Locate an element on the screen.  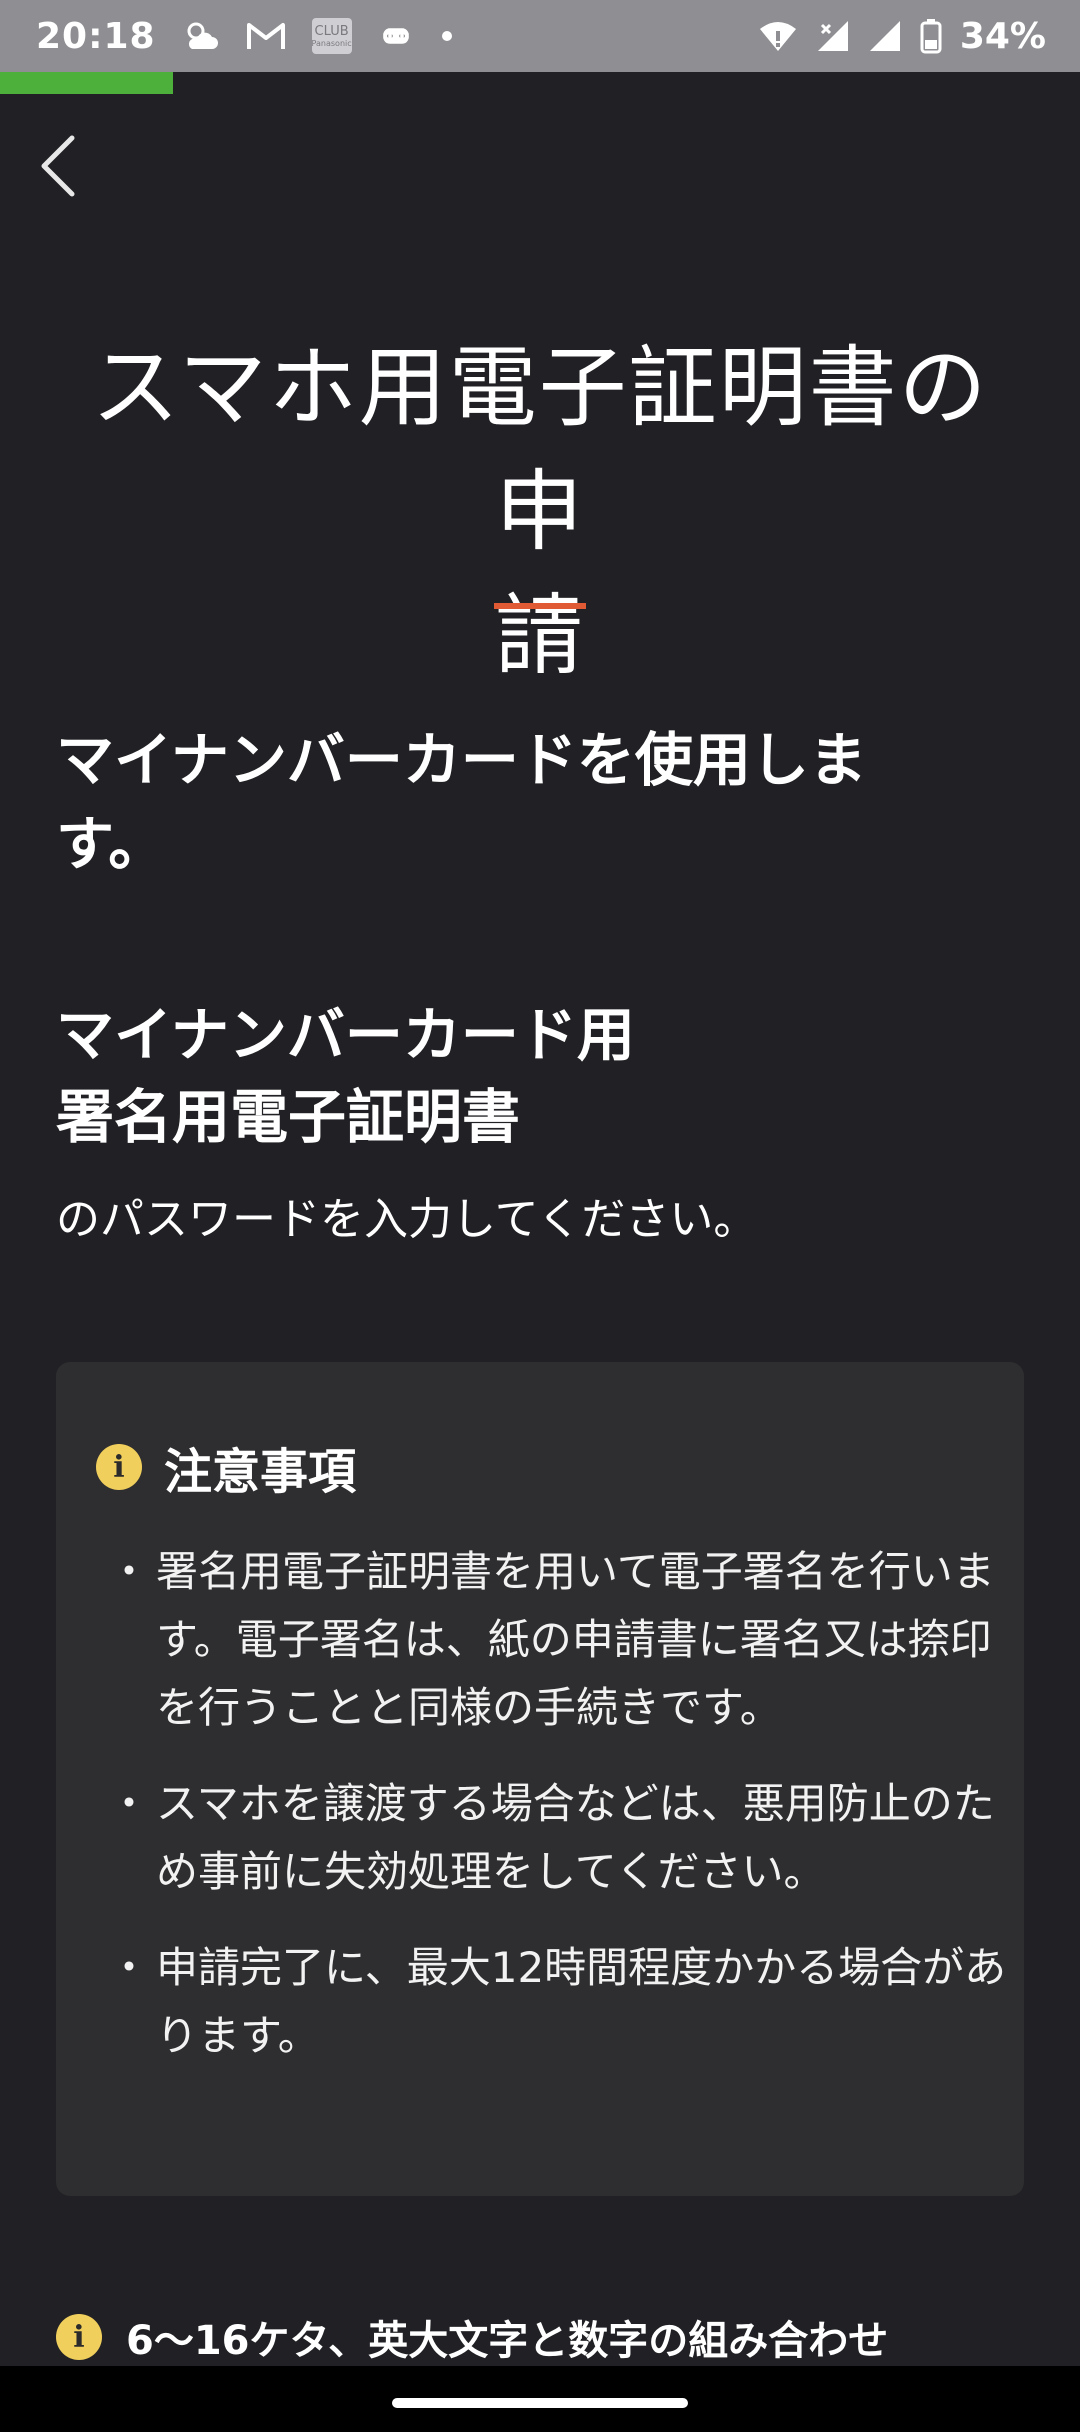
gmail-icon is located at coordinates (266, 36).